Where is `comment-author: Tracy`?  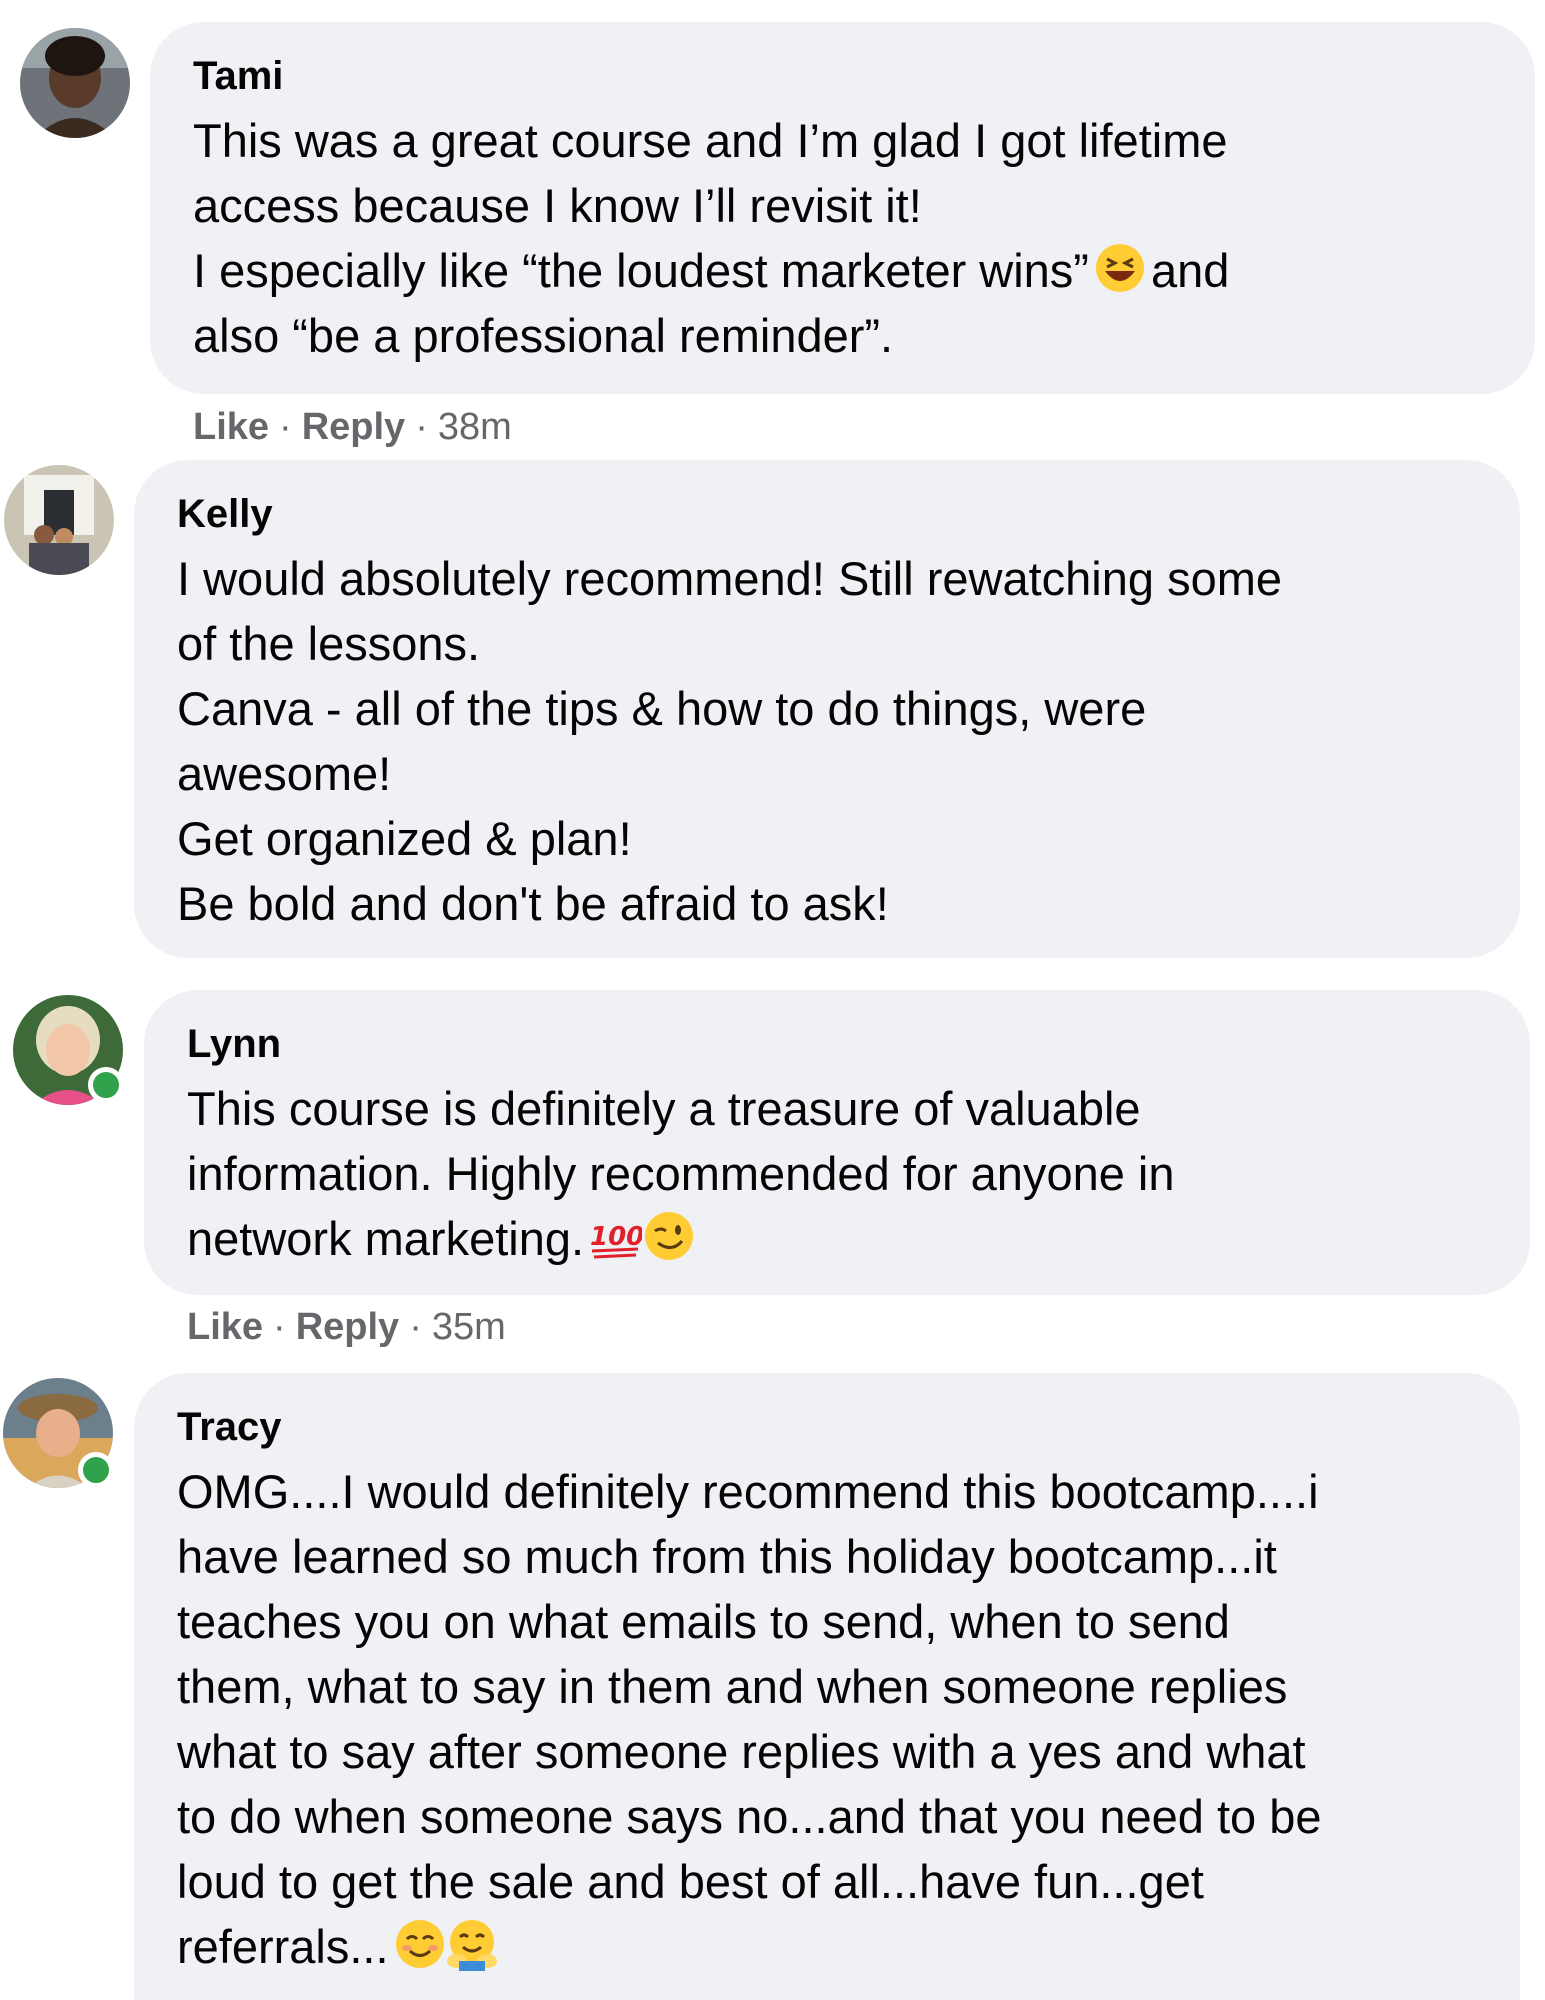 comment-author: Tracy is located at coordinates (828, 1427).